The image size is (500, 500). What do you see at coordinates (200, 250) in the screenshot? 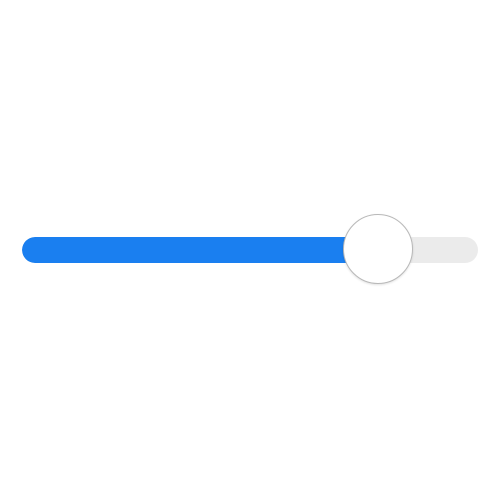
I see `slider-fill` at bounding box center [200, 250].